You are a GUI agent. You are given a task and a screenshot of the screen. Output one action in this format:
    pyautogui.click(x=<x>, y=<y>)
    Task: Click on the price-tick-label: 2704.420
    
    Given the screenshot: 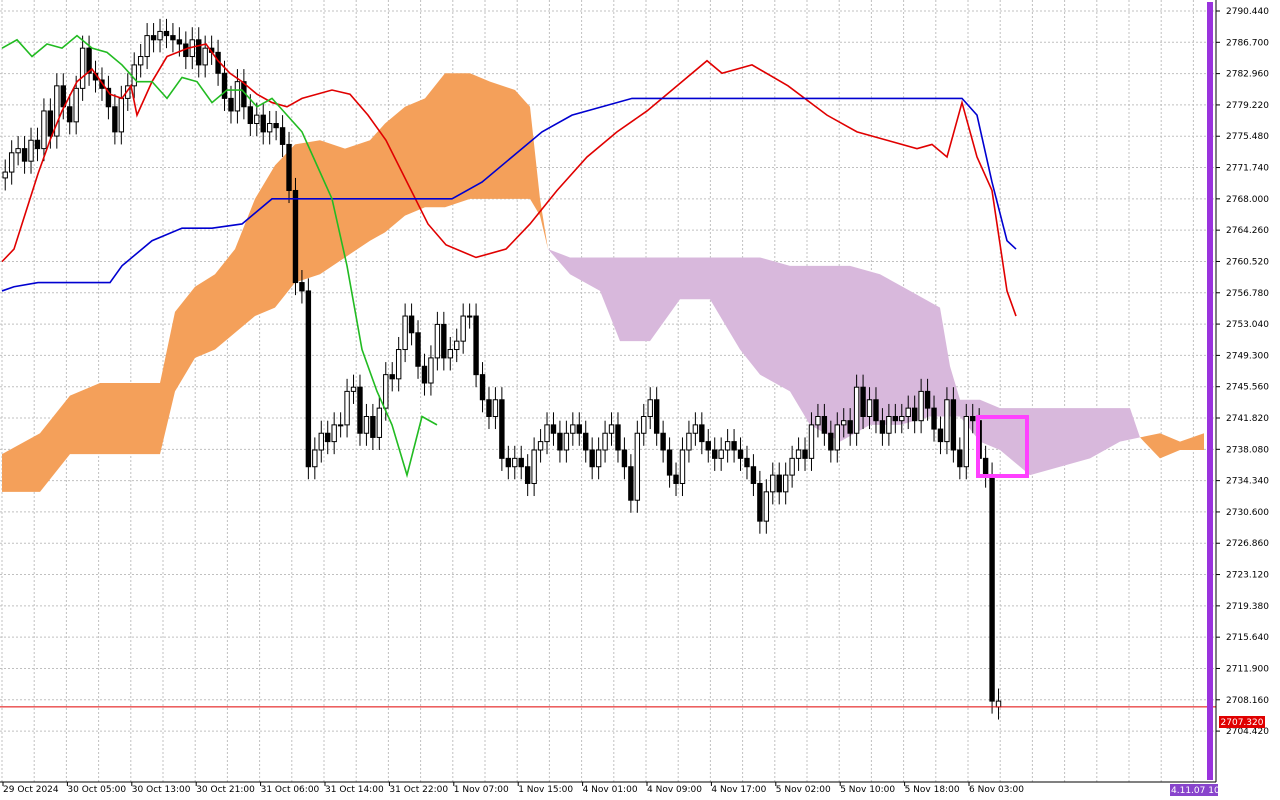 What is the action you would take?
    pyautogui.click(x=1247, y=732)
    